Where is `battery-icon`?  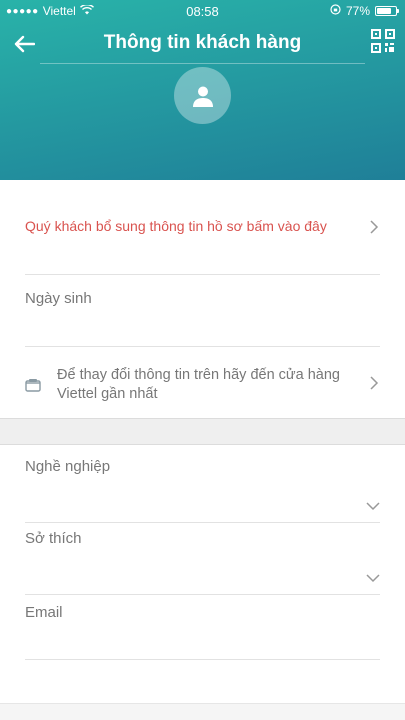
battery-icon is located at coordinates (387, 11).